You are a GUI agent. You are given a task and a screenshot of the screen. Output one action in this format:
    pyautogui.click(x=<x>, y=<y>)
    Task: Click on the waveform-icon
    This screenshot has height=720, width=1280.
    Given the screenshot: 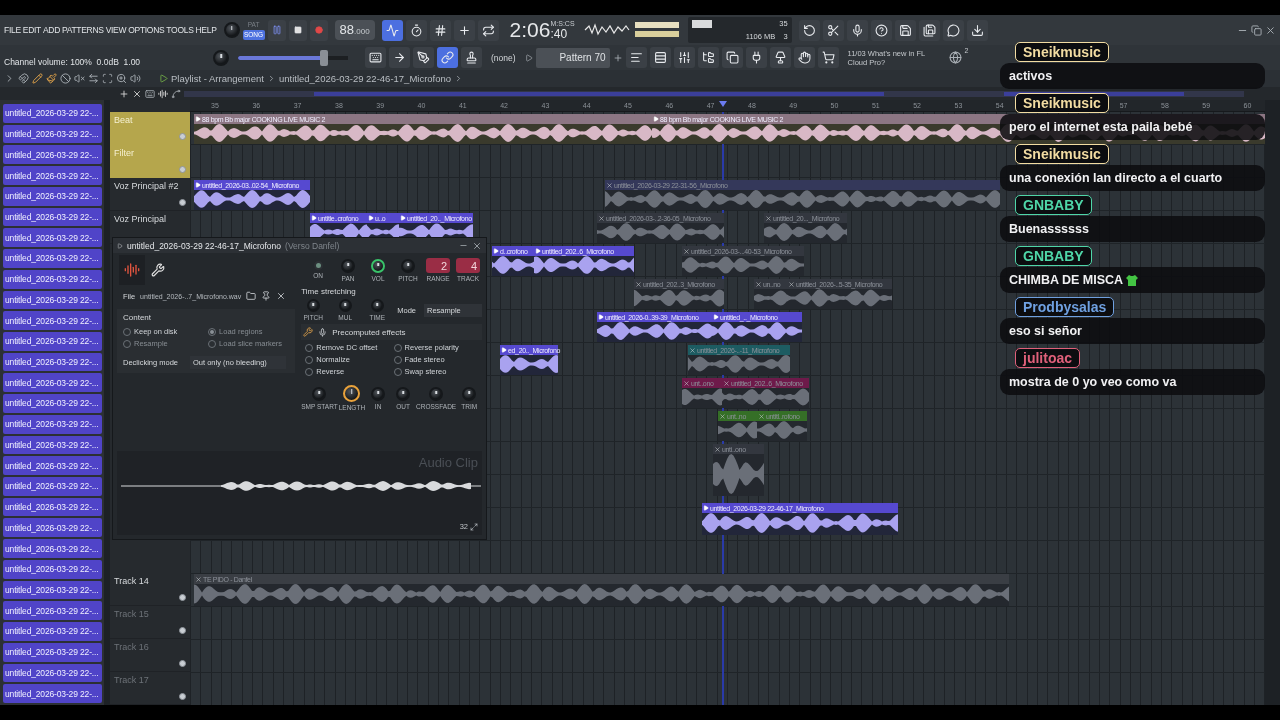 What is the action you would take?
    pyautogui.click(x=163, y=93)
    